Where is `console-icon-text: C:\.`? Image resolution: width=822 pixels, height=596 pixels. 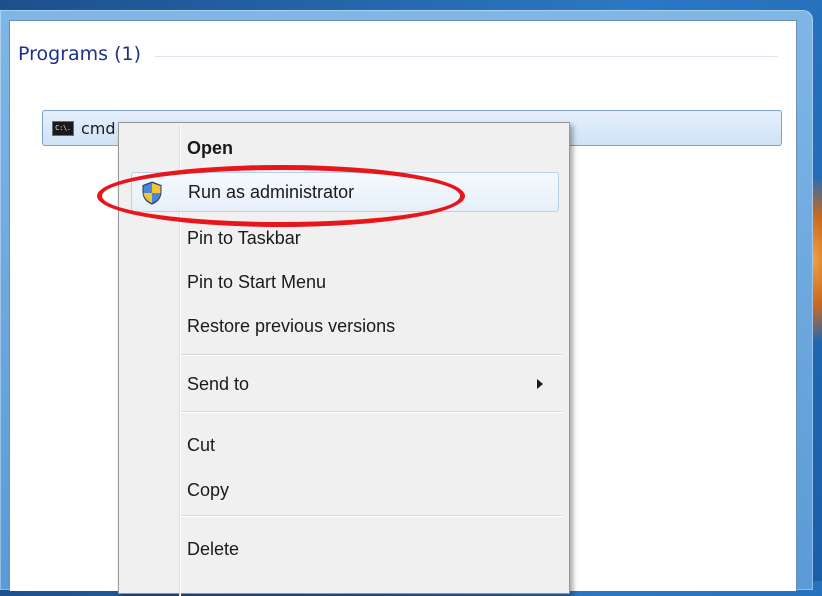 console-icon-text: C:\. is located at coordinates (63, 127).